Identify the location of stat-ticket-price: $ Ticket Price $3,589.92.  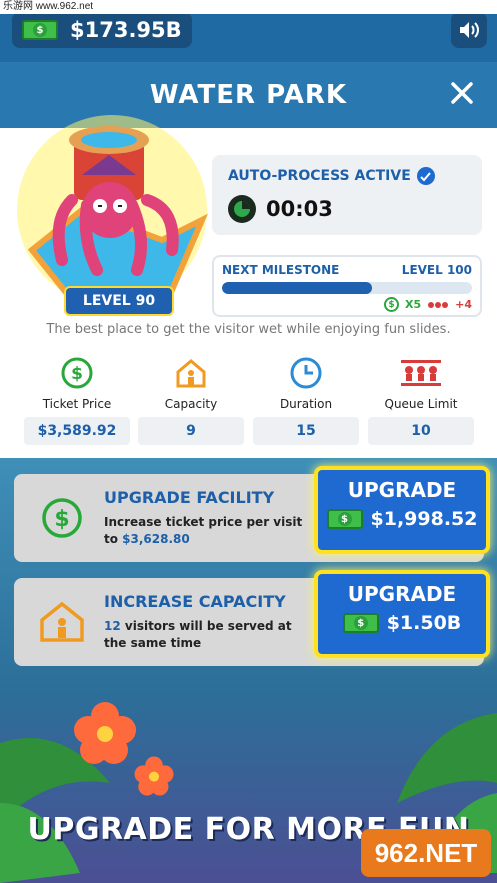
(77, 400).